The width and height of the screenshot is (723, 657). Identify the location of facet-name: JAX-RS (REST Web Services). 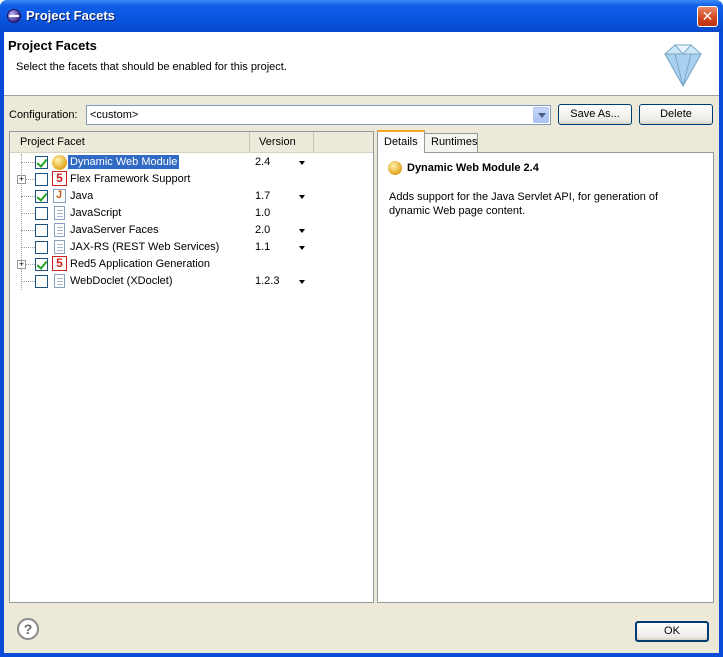
(145, 247).